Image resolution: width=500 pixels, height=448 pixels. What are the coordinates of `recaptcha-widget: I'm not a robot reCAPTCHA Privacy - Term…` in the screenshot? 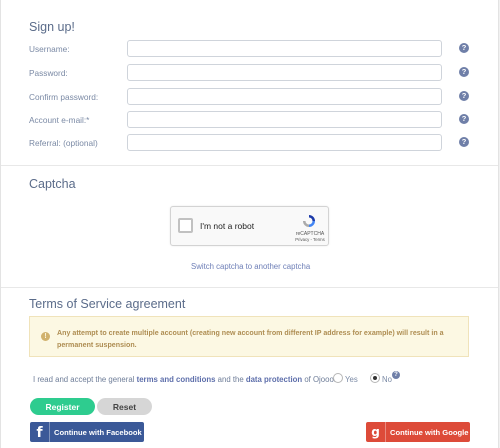 It's located at (249, 226).